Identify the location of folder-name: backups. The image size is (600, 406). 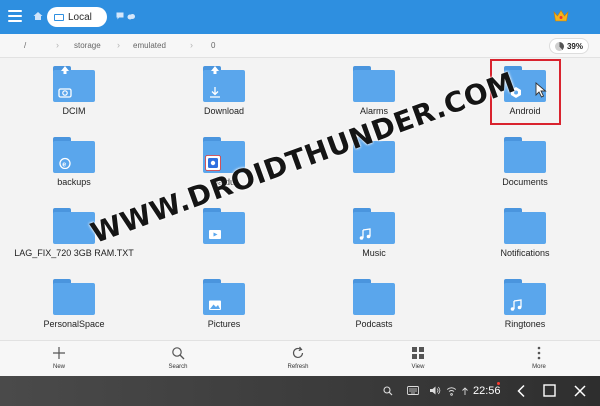
(74, 182).